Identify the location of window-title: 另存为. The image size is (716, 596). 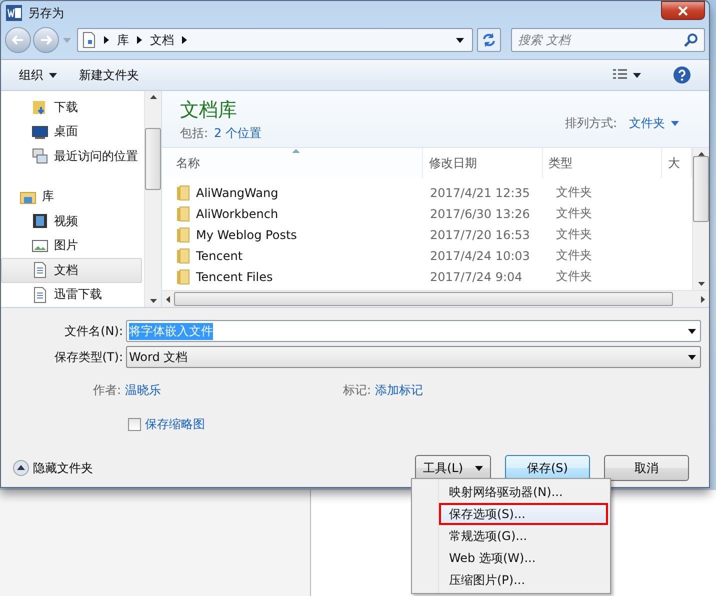
(46, 13).